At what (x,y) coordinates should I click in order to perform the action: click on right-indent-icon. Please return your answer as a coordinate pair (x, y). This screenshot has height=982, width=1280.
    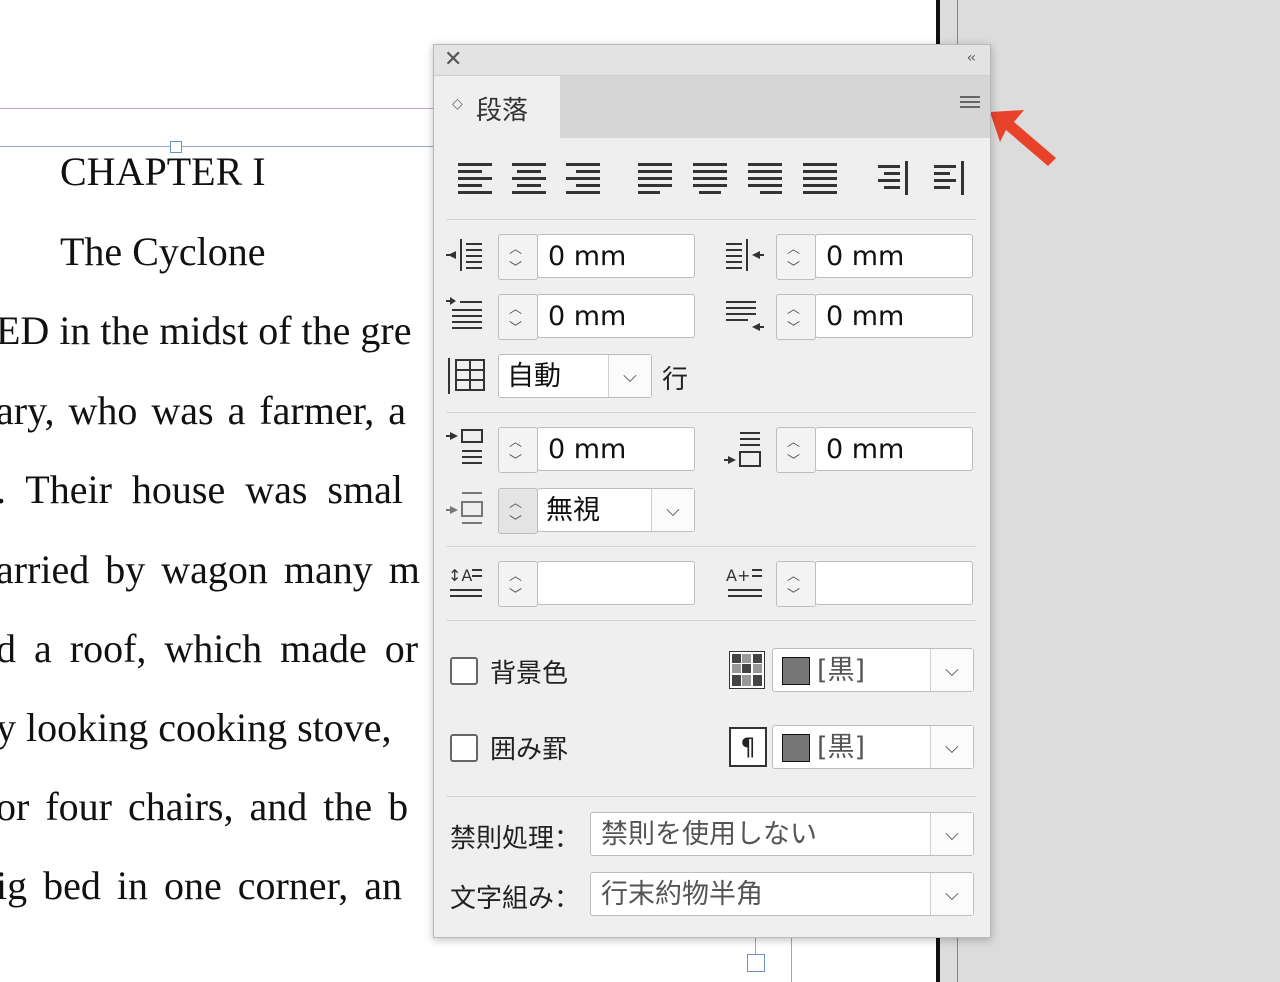
    Looking at the image, I should click on (745, 255).